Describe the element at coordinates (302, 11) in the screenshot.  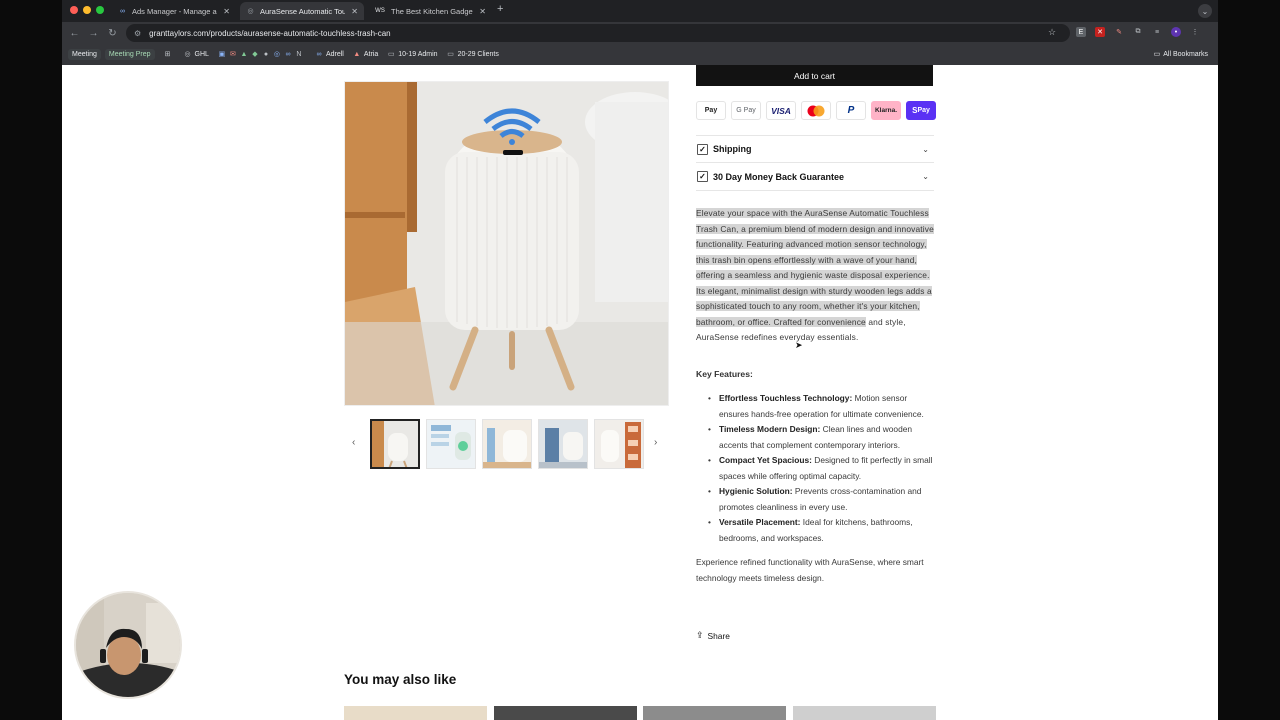
I see `tab-aurasense: ◎ AuraSense Automatic Touchle ✕` at that location.